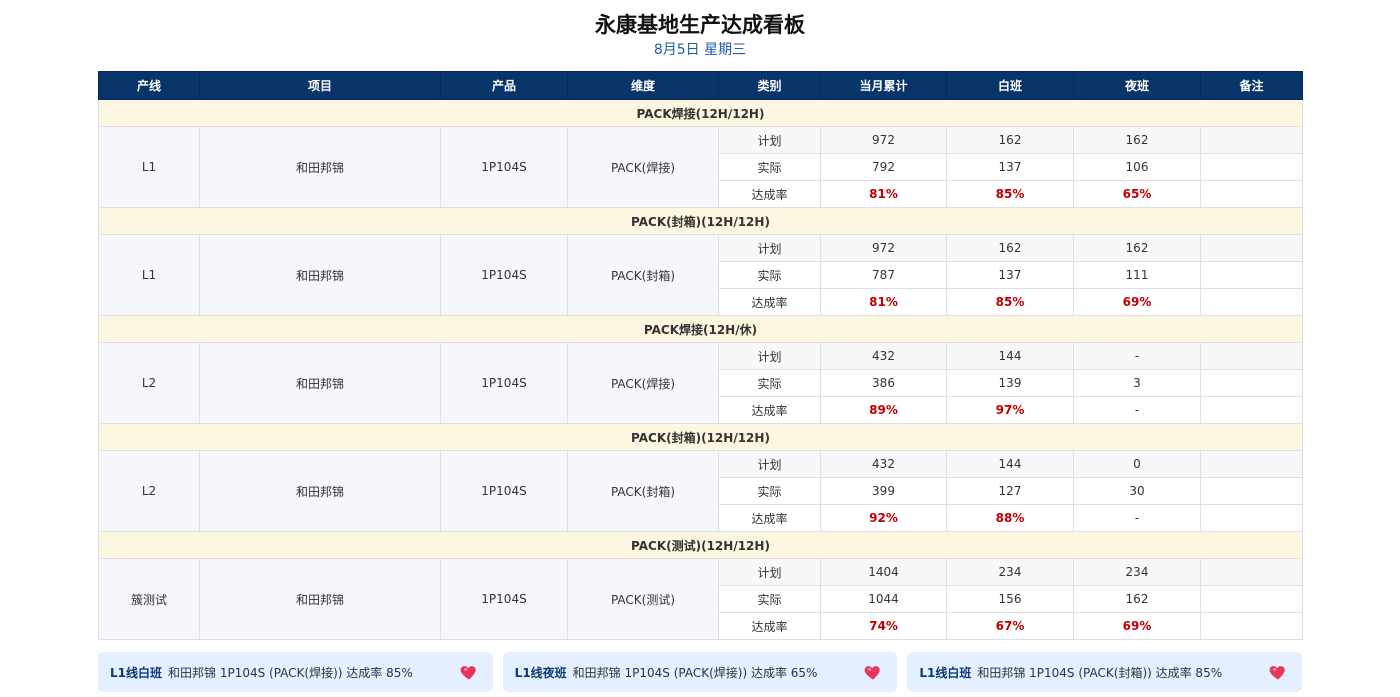 The width and height of the screenshot is (1400, 697). What do you see at coordinates (643, 85) in the screenshot?
I see `col-header-dimension: 维度` at bounding box center [643, 85].